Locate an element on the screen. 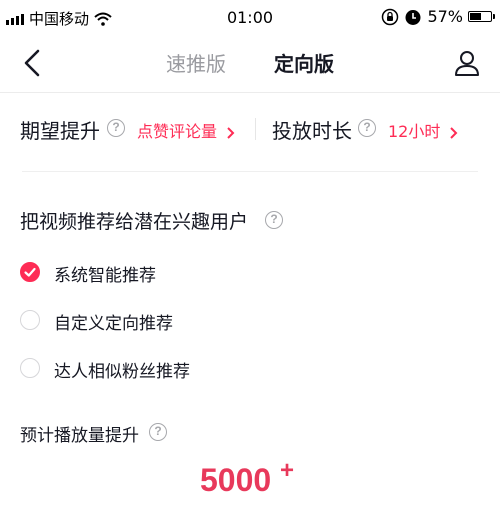  user-icon is located at coordinates (467, 63).